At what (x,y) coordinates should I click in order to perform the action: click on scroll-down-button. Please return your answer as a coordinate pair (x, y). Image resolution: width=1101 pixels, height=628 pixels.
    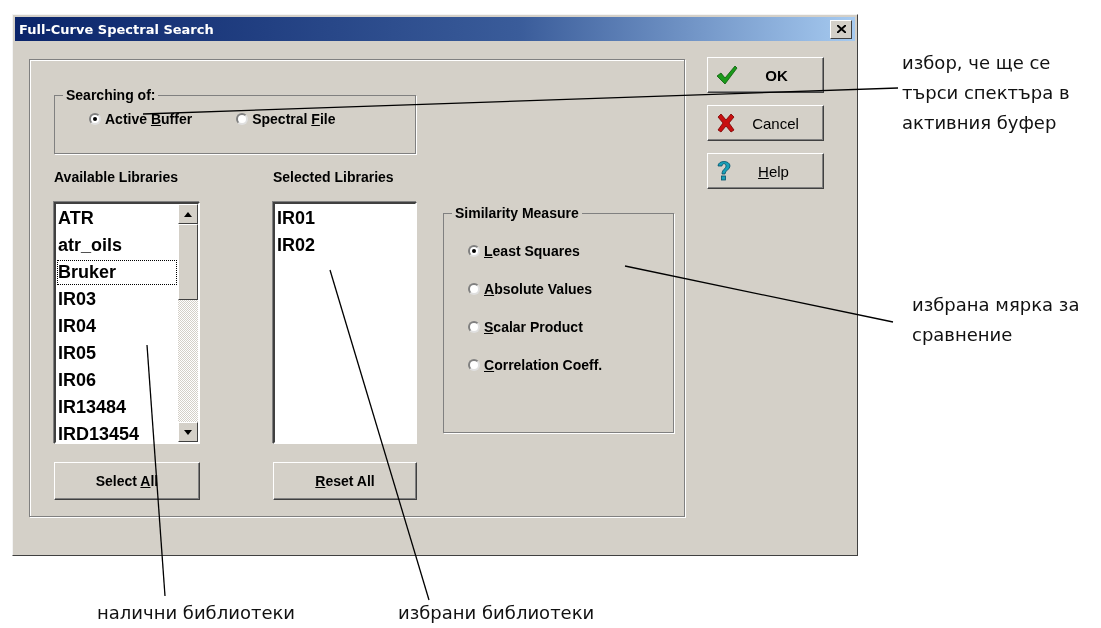
    Looking at the image, I should click on (188, 432).